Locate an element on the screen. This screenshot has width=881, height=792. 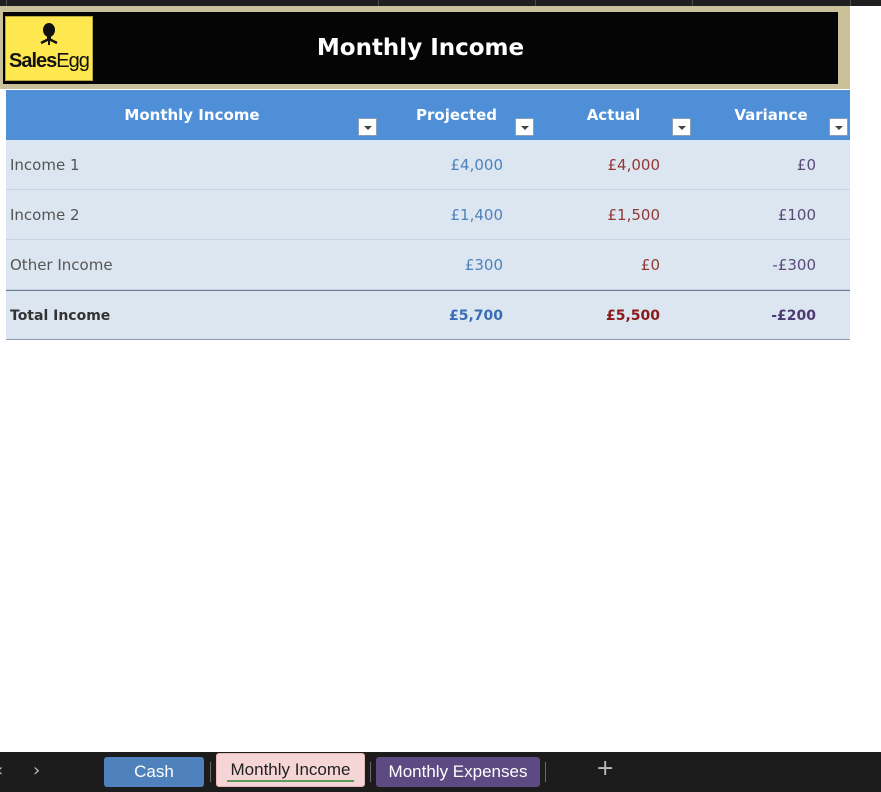
table-header: Monthly Income Projected Actual Variance is located at coordinates (428, 115).